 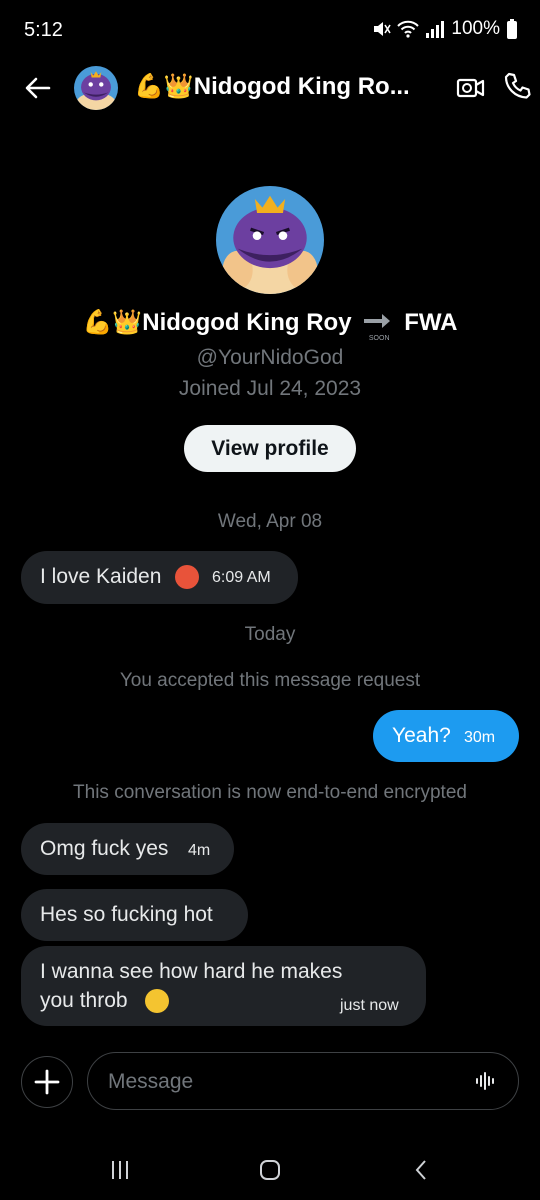 I want to click on message-text: Omg fuck yes, so click(x=104, y=848).